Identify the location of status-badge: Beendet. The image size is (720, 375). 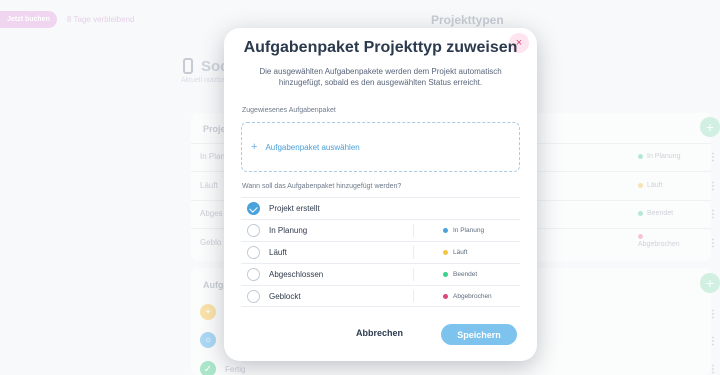
(460, 274).